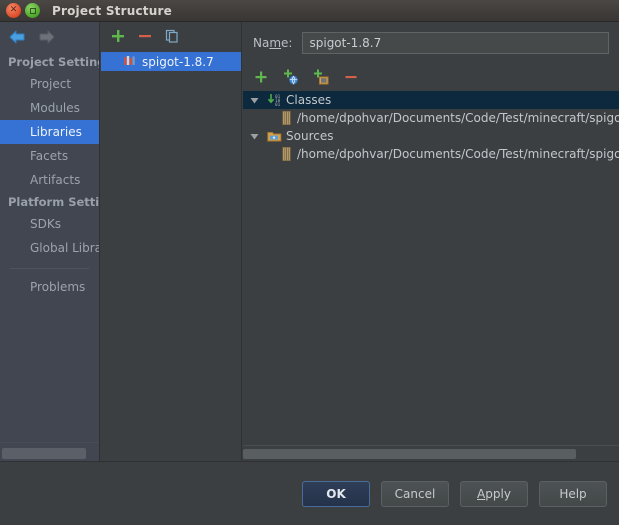 The width and height of the screenshot is (619, 525). I want to click on sidebar-section-header-platform: Platform Settings, so click(54, 202).